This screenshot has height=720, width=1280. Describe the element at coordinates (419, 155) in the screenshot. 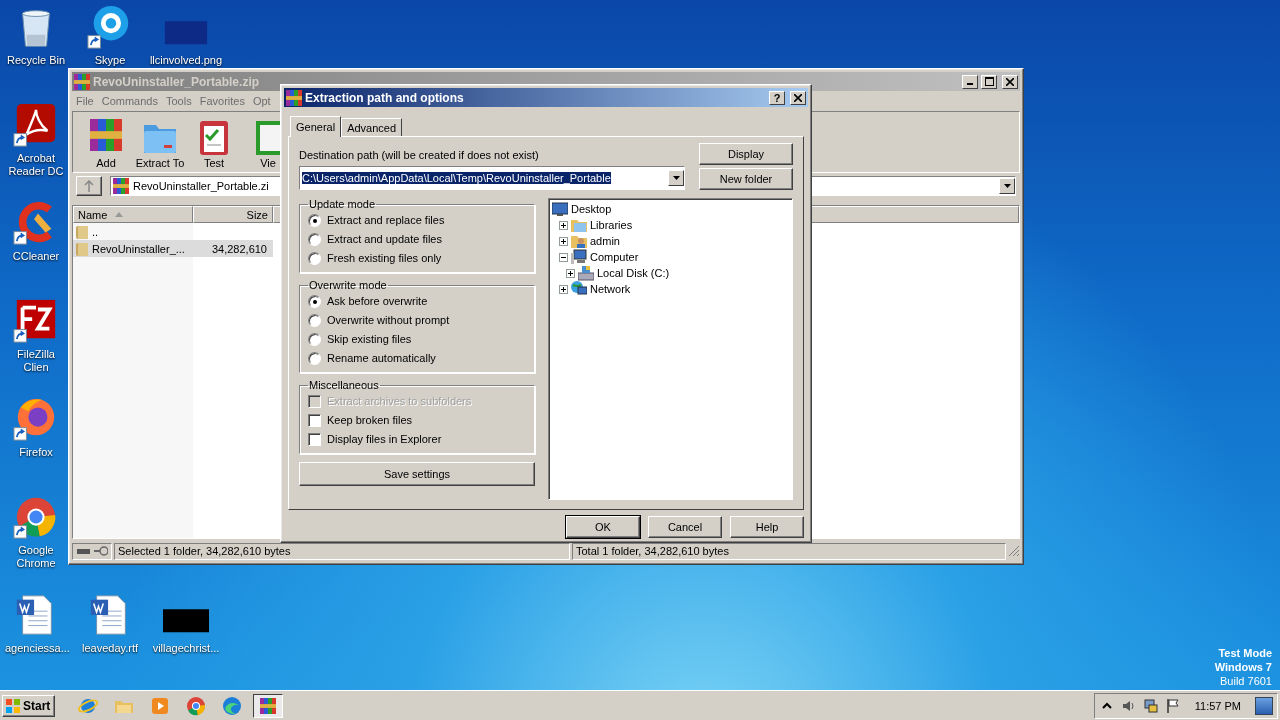

I see `field-label: Destination path (will be created if does not exist)` at that location.